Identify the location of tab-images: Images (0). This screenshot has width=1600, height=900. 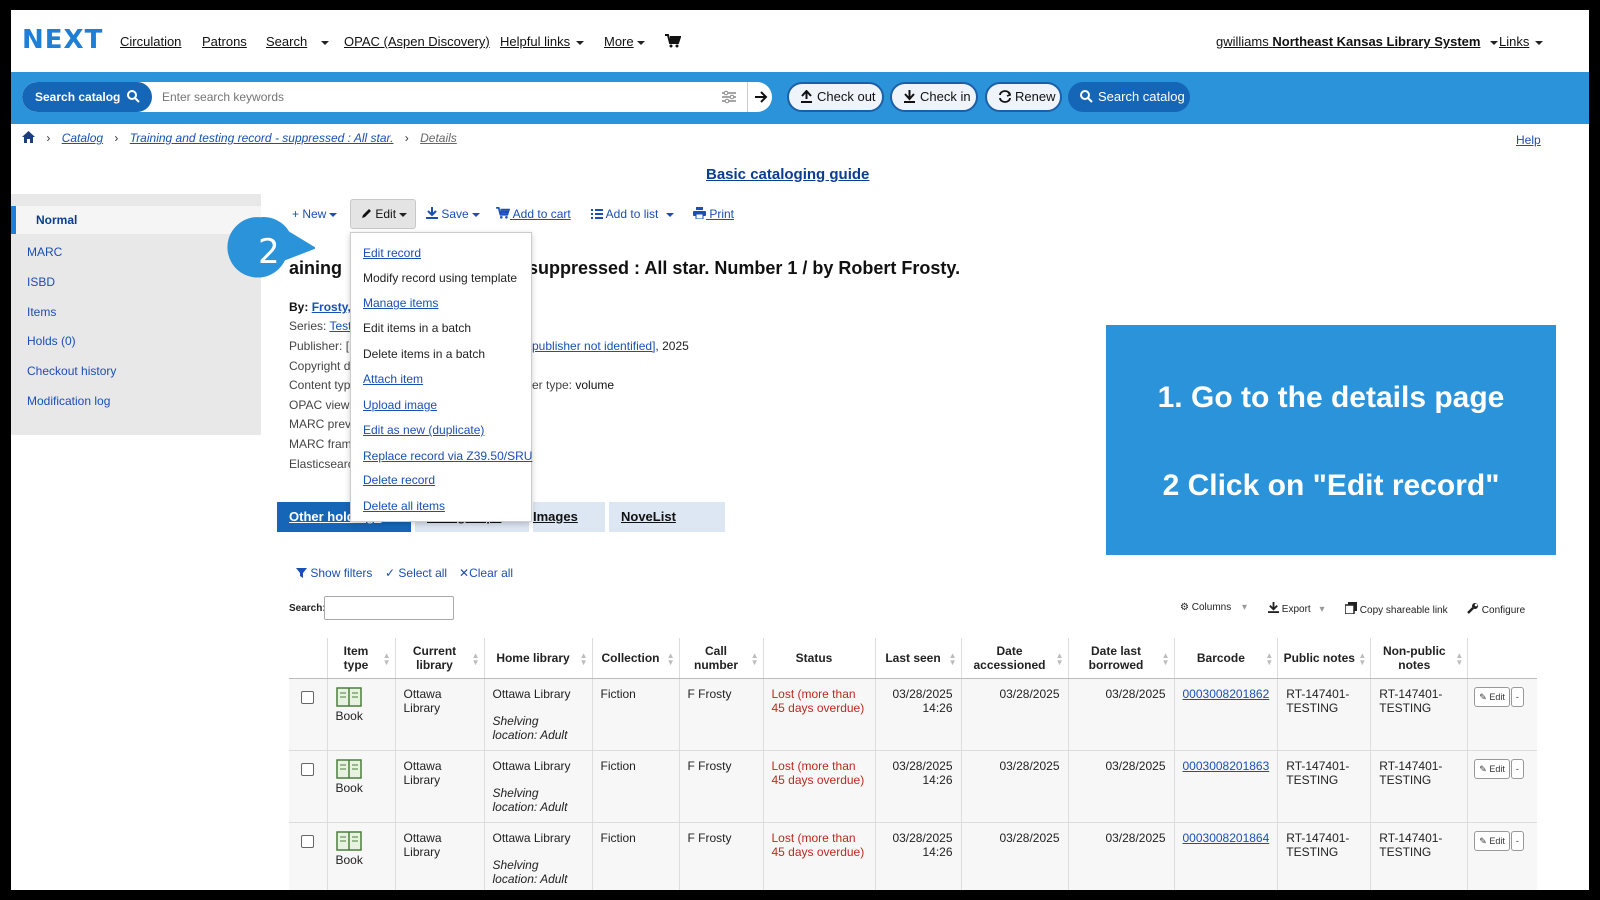
(569, 528).